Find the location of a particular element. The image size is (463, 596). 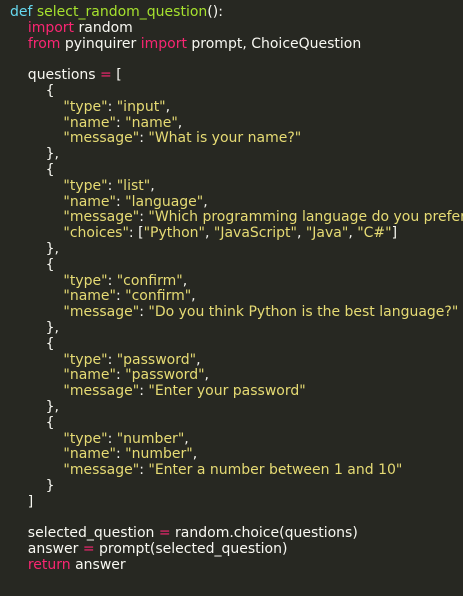

code-line: "type": "number", is located at coordinates (236, 439).